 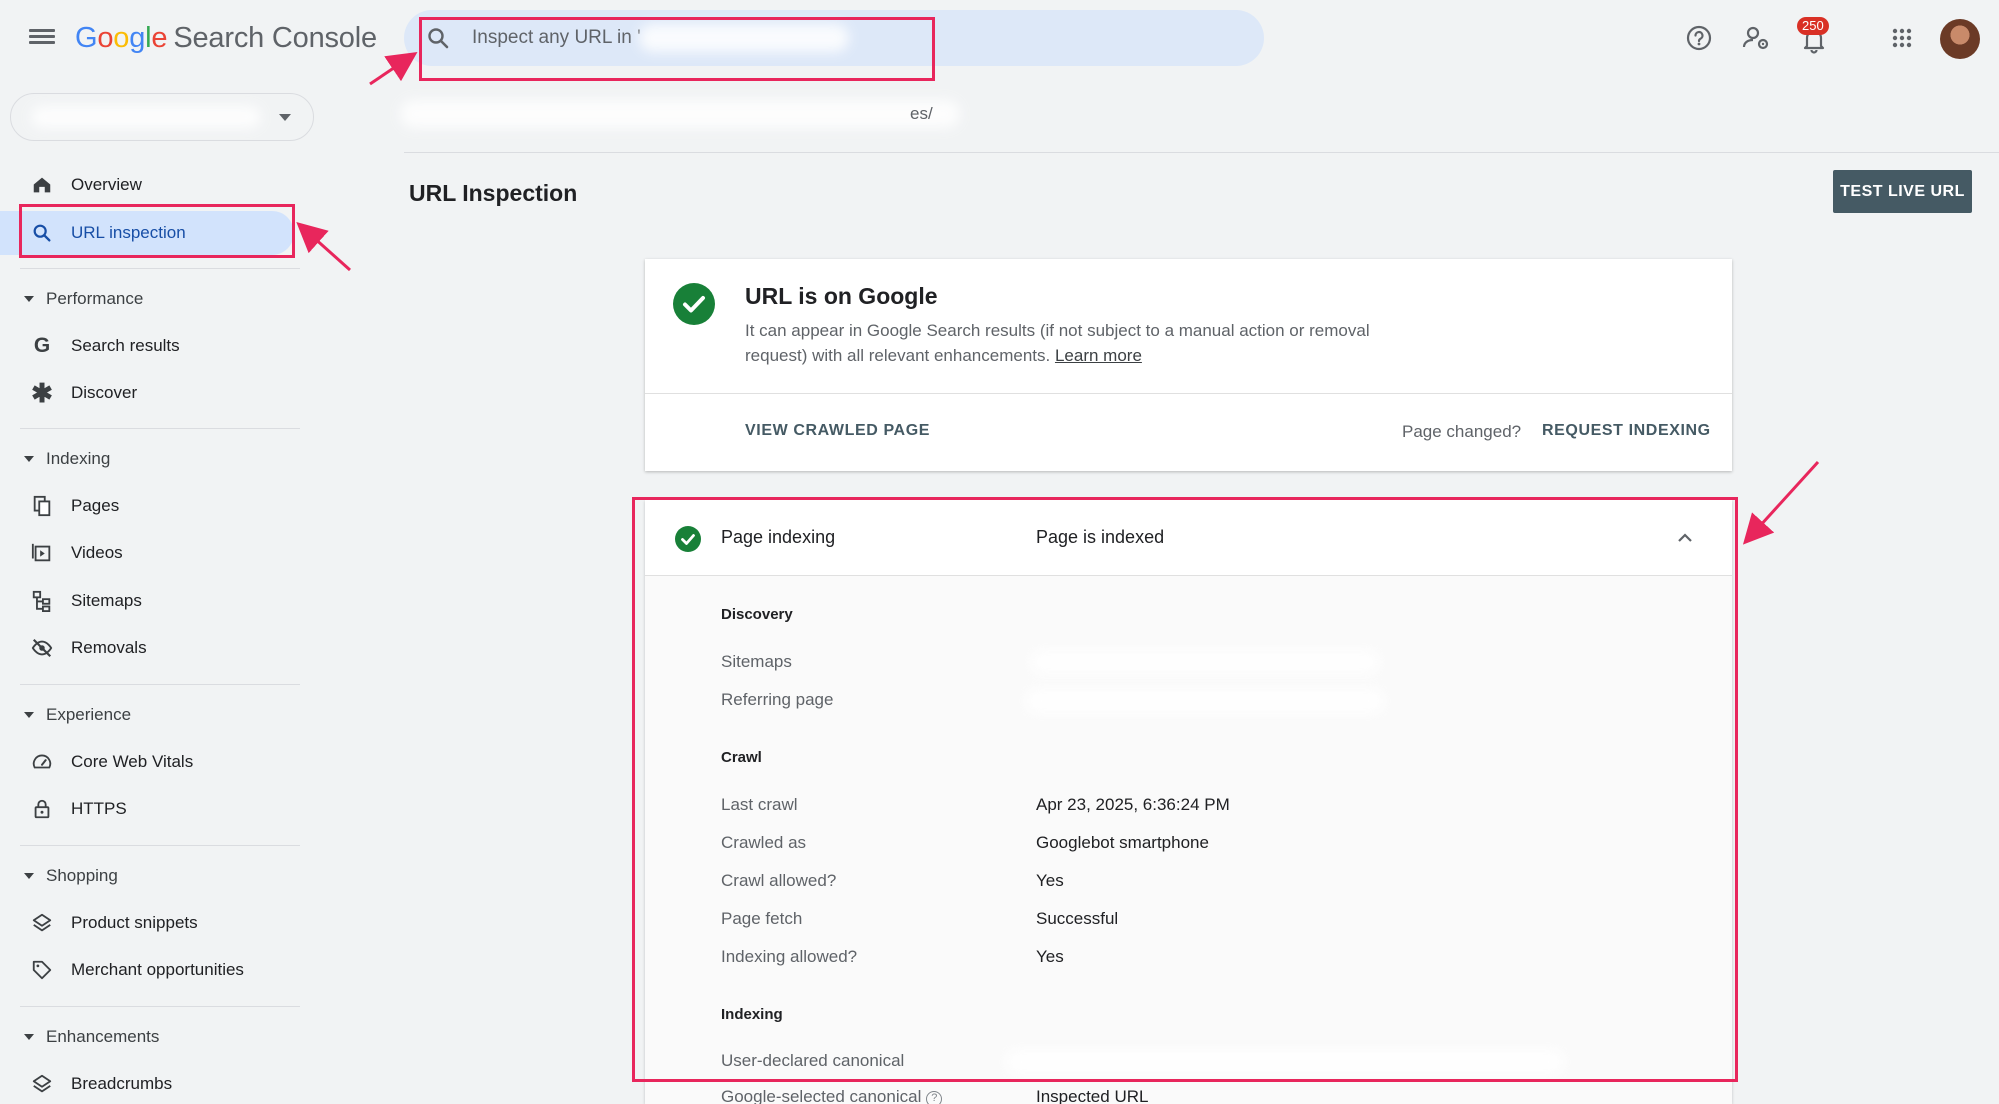 I want to click on sidebar-item-label: Removals, so click(x=109, y=647).